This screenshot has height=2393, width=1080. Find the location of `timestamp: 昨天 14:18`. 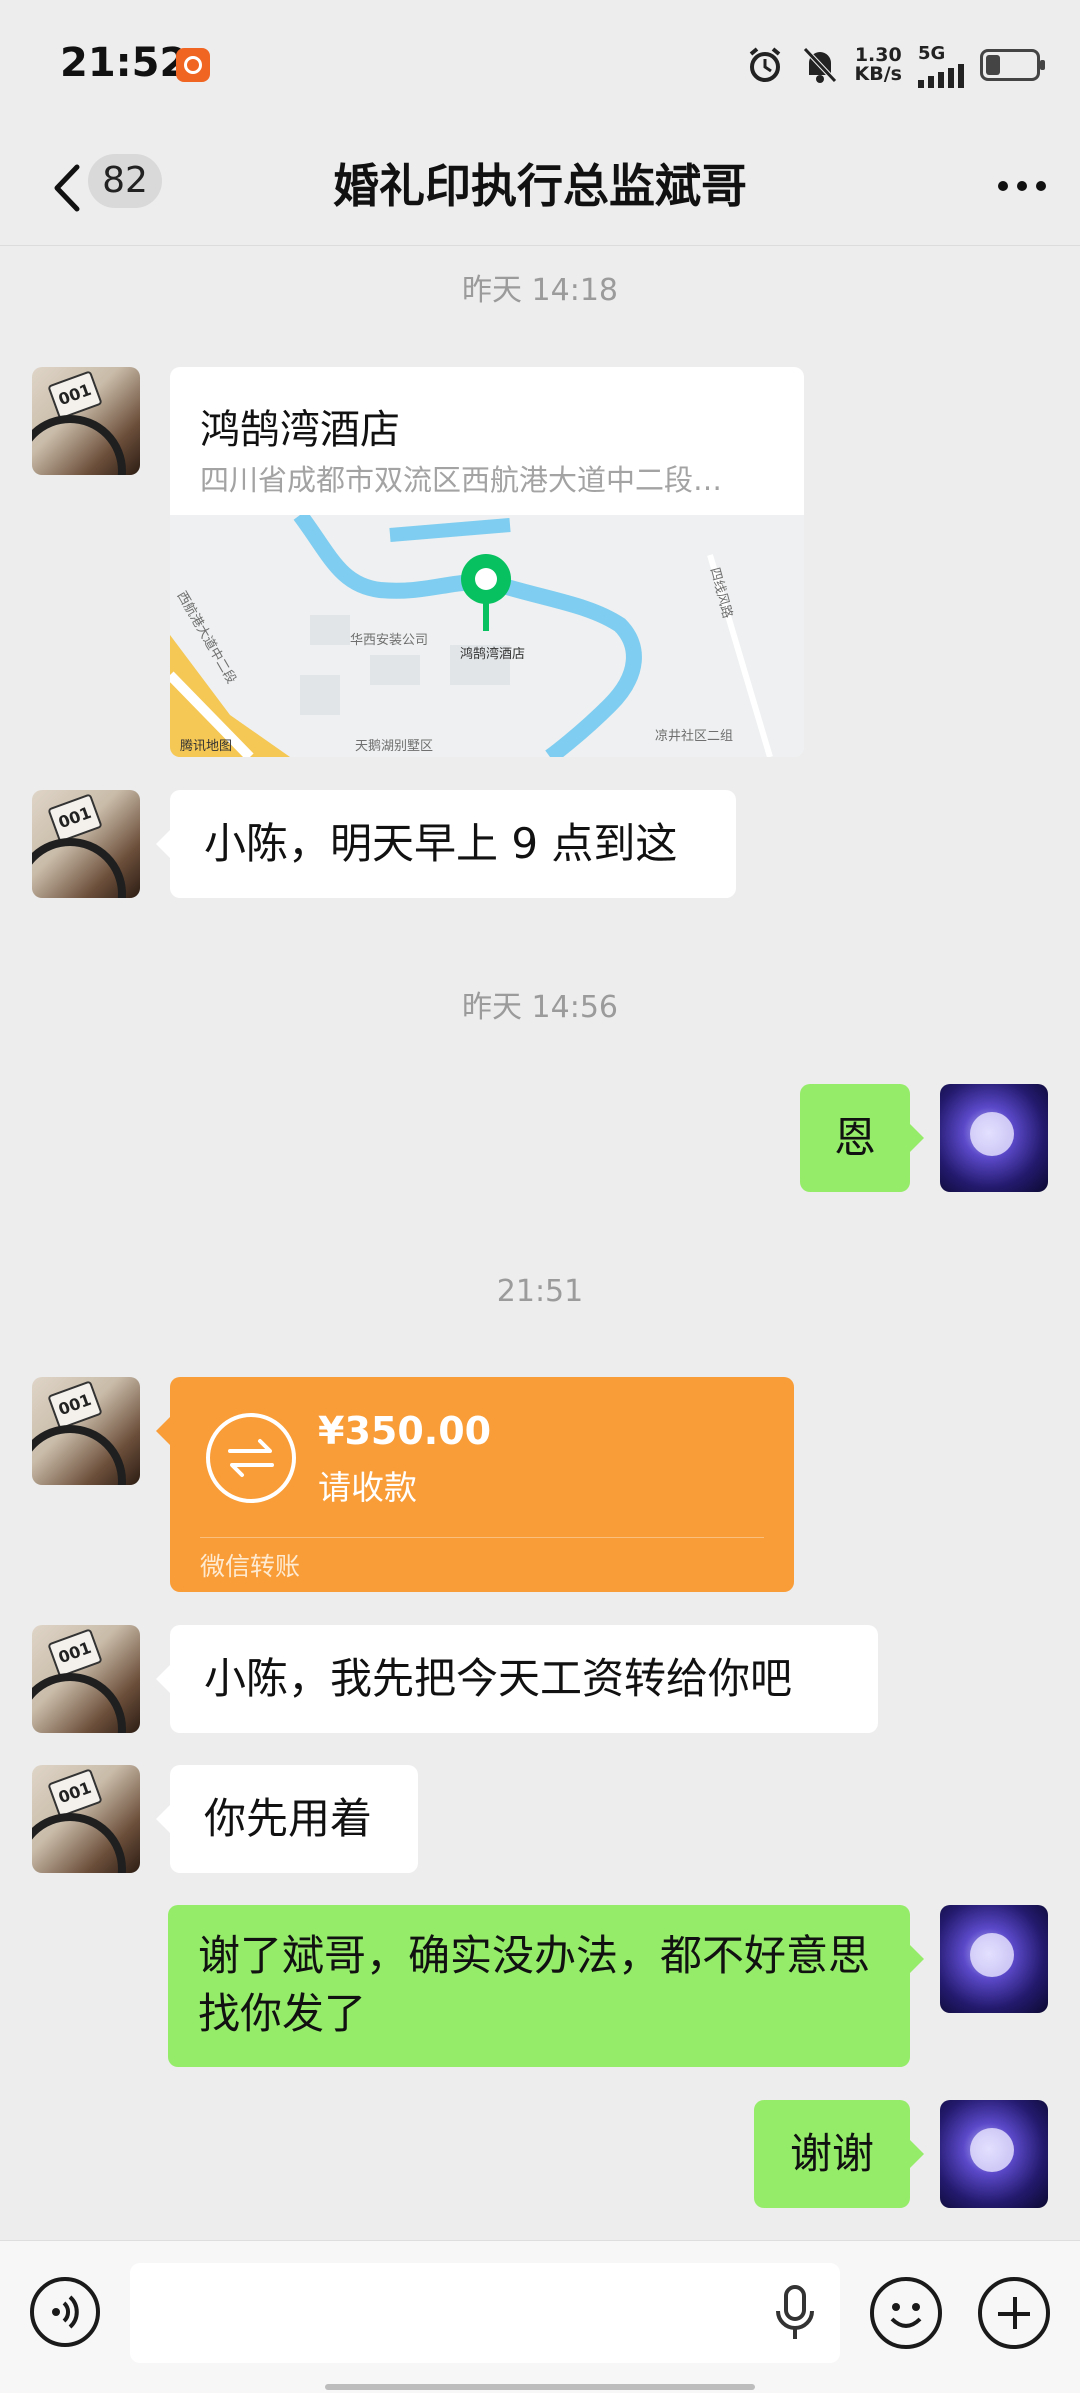

timestamp: 昨天 14:18 is located at coordinates (540, 290).